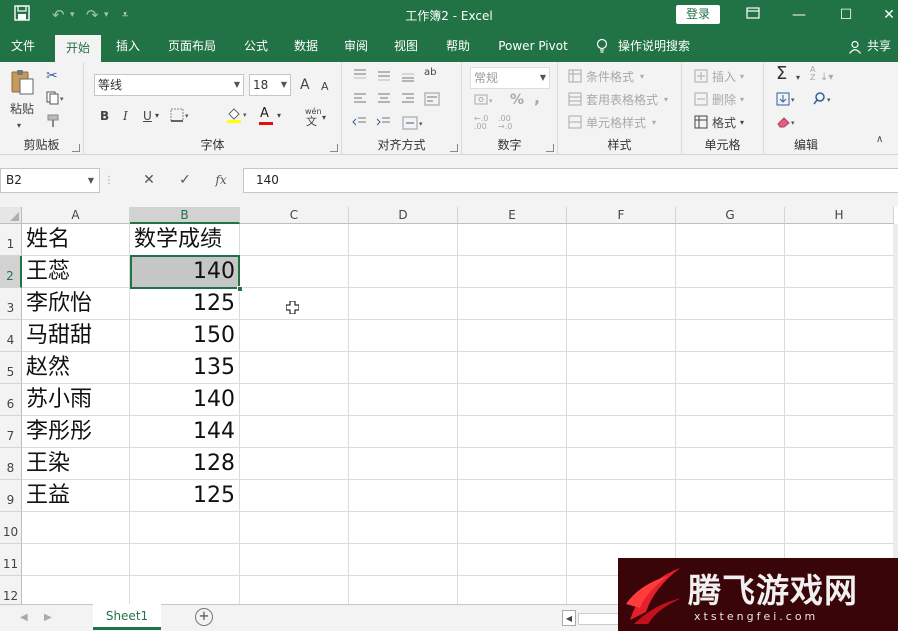  What do you see at coordinates (11, 590) in the screenshot?
I see `row-header-12: 12` at bounding box center [11, 590].